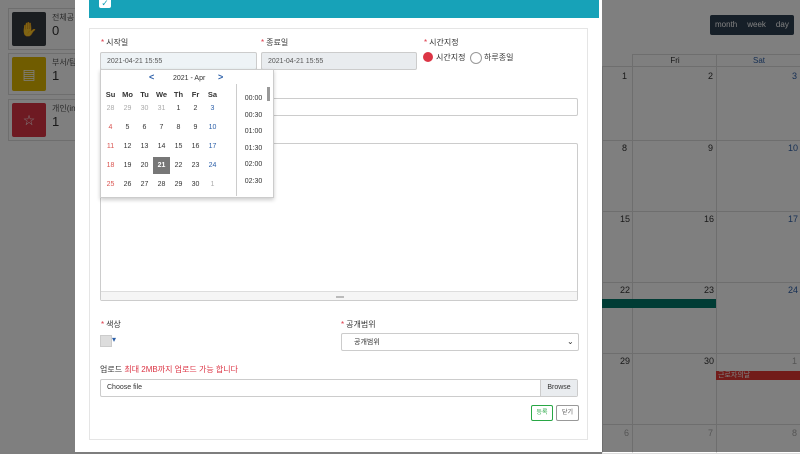 The image size is (800, 454). Describe the element at coordinates (253, 181) in the screenshot. I see `time-option: 02:30` at that location.